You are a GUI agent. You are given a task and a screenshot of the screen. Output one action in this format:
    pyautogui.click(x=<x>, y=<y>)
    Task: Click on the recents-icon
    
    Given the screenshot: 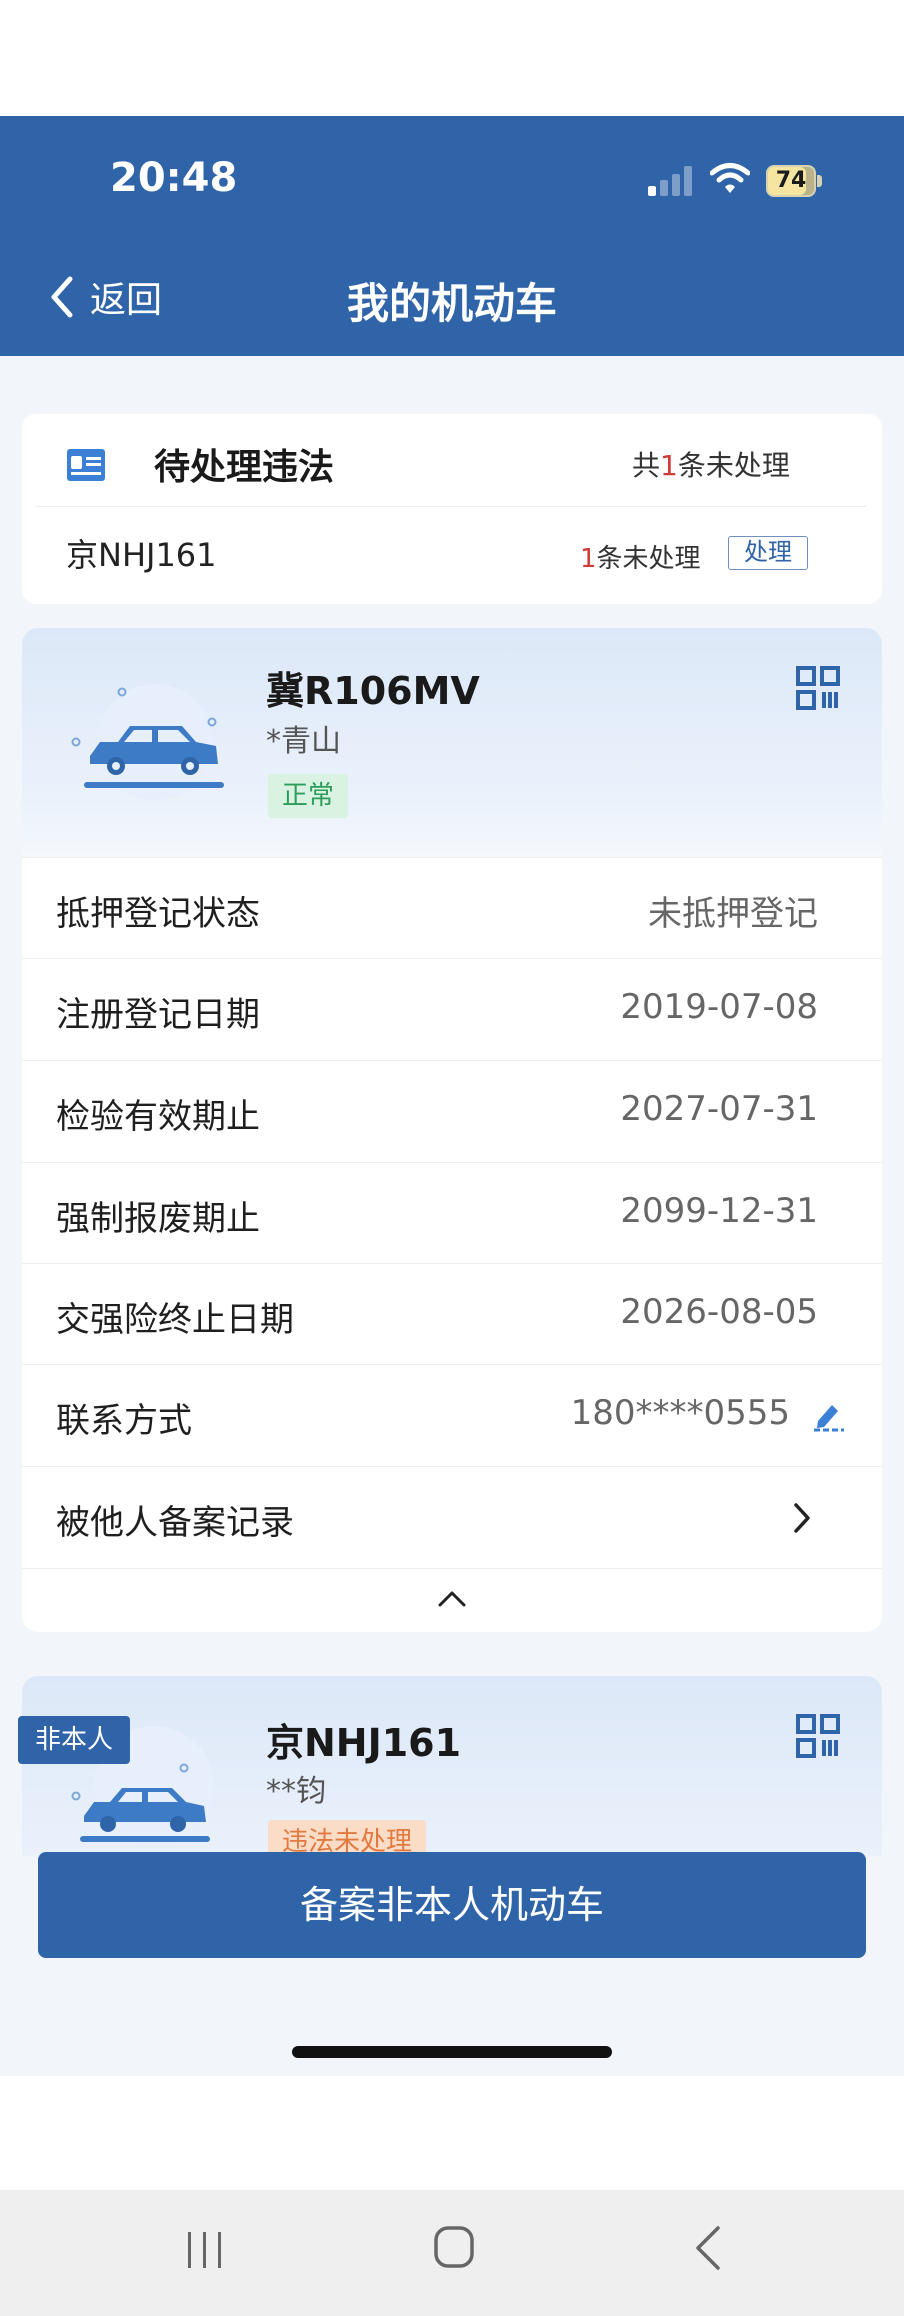 What is the action you would take?
    pyautogui.click(x=205, y=2250)
    